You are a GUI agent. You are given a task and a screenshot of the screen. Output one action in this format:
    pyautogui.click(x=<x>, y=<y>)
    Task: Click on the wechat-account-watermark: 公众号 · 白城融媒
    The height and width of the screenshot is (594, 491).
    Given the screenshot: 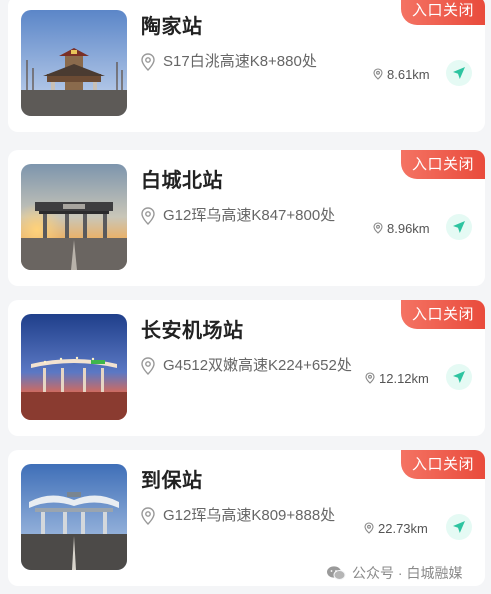 What is the action you would take?
    pyautogui.click(x=394, y=573)
    